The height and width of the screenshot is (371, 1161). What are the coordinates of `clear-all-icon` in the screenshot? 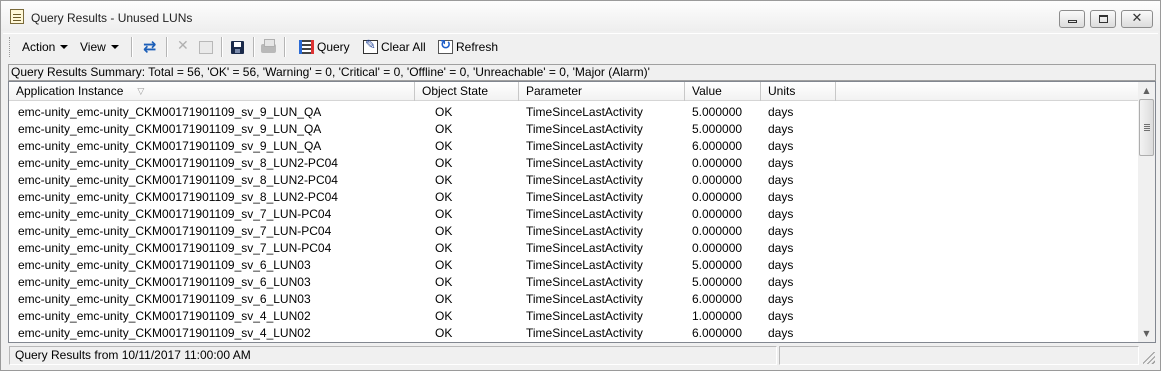 It's located at (370, 46).